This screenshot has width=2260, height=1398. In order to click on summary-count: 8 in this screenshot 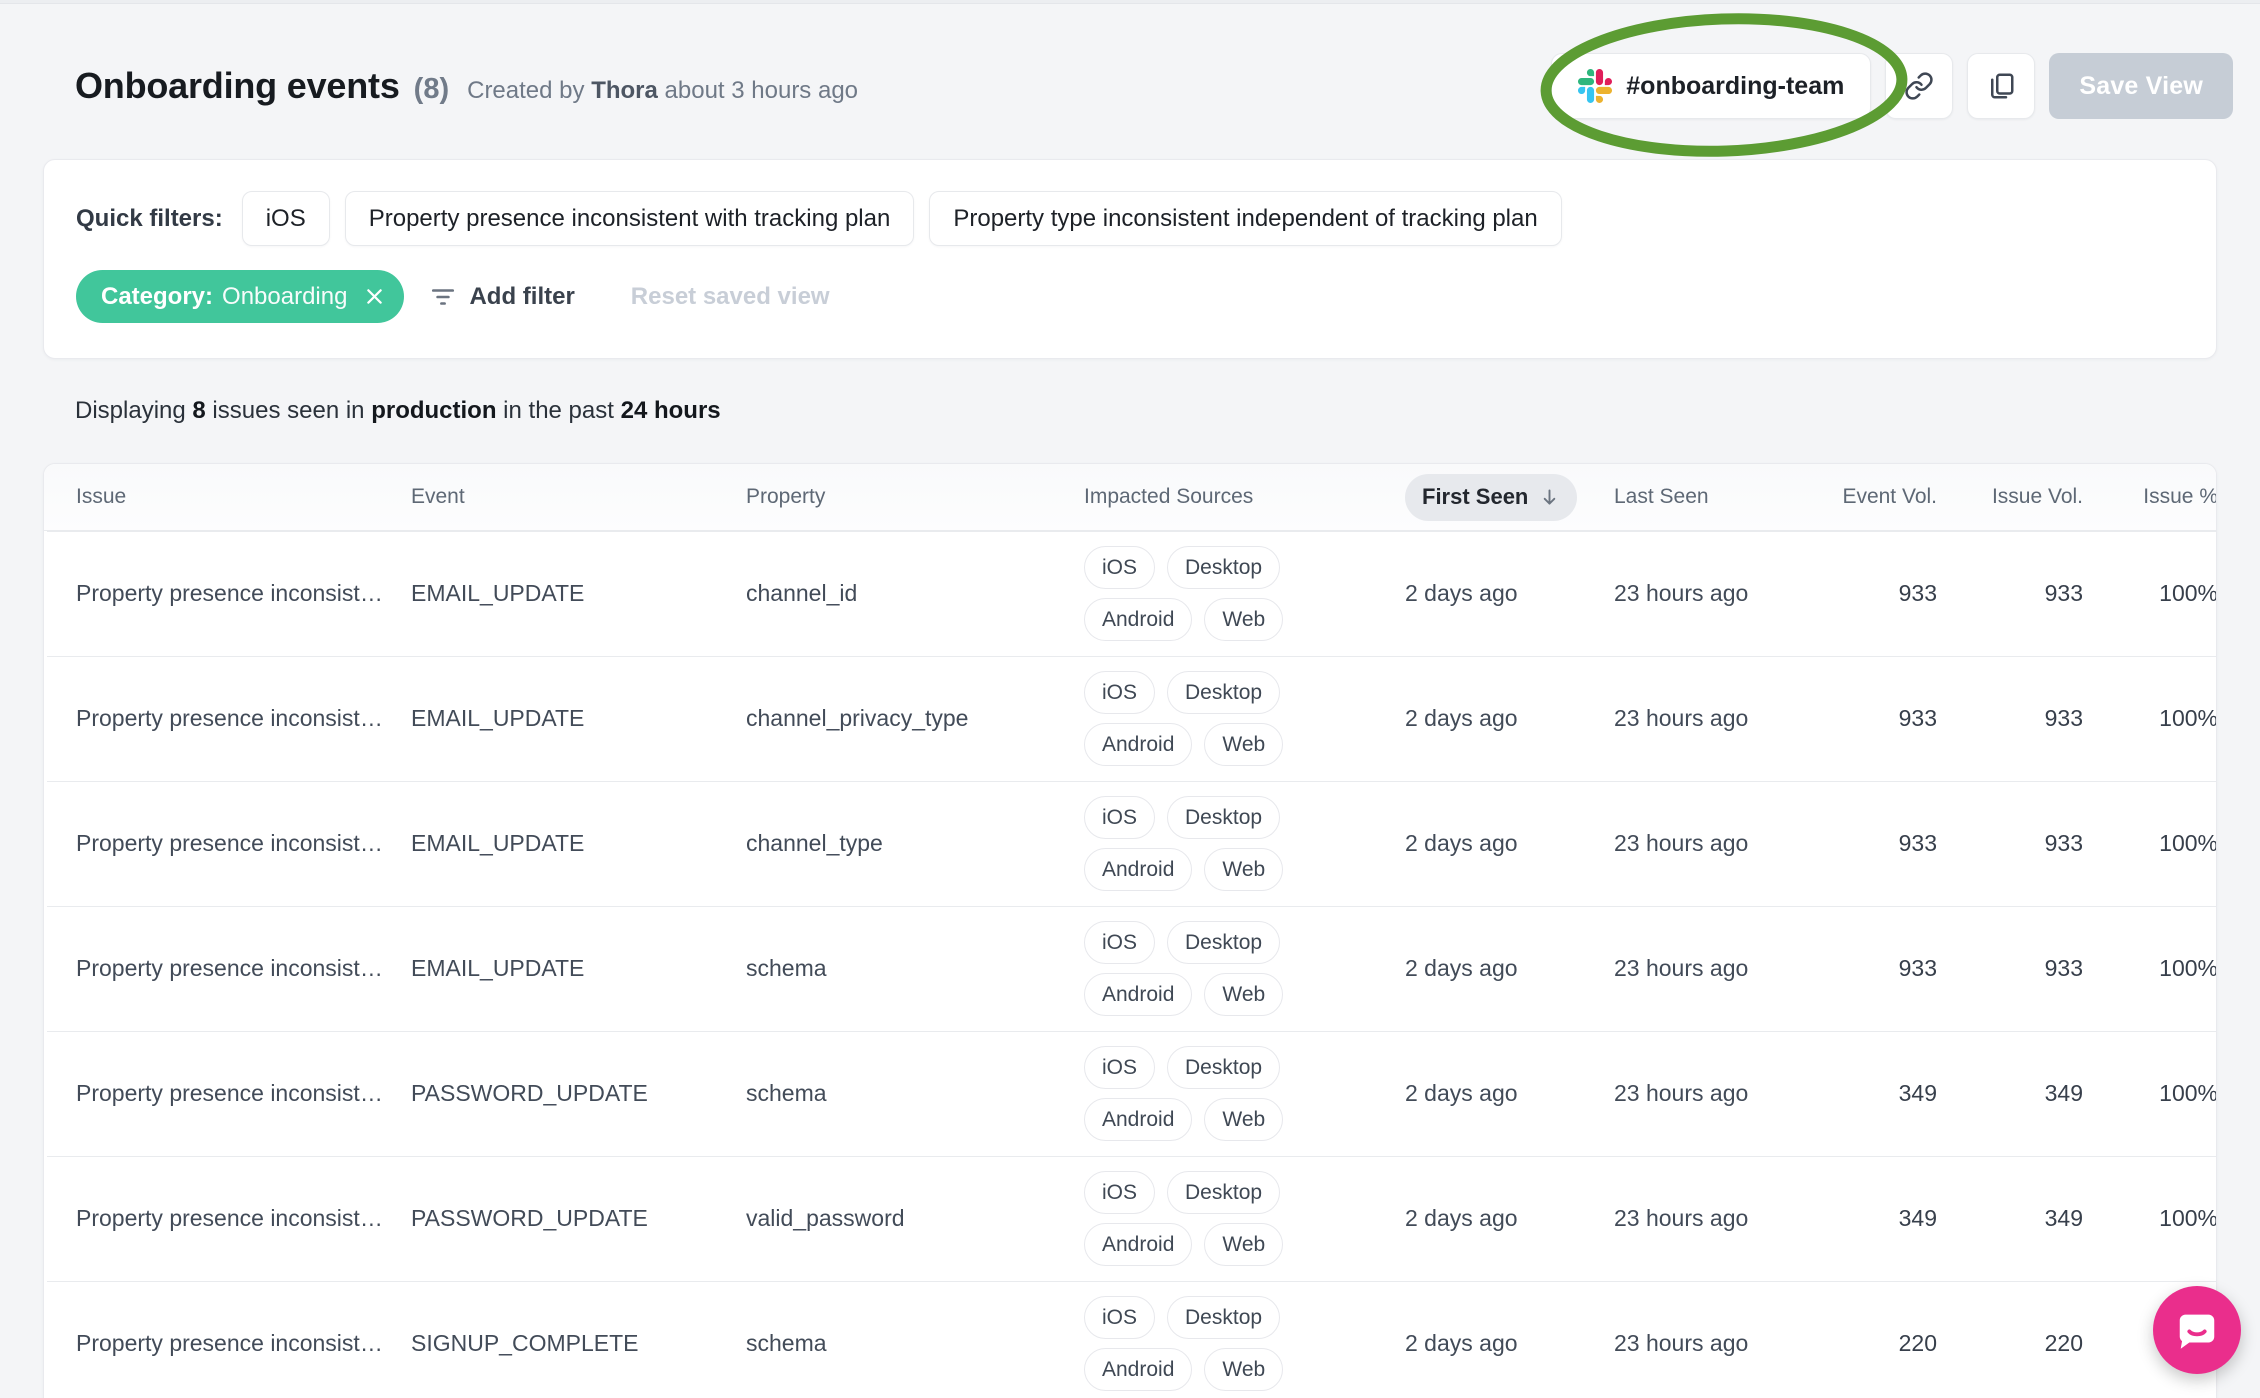, I will do `click(199, 410)`.